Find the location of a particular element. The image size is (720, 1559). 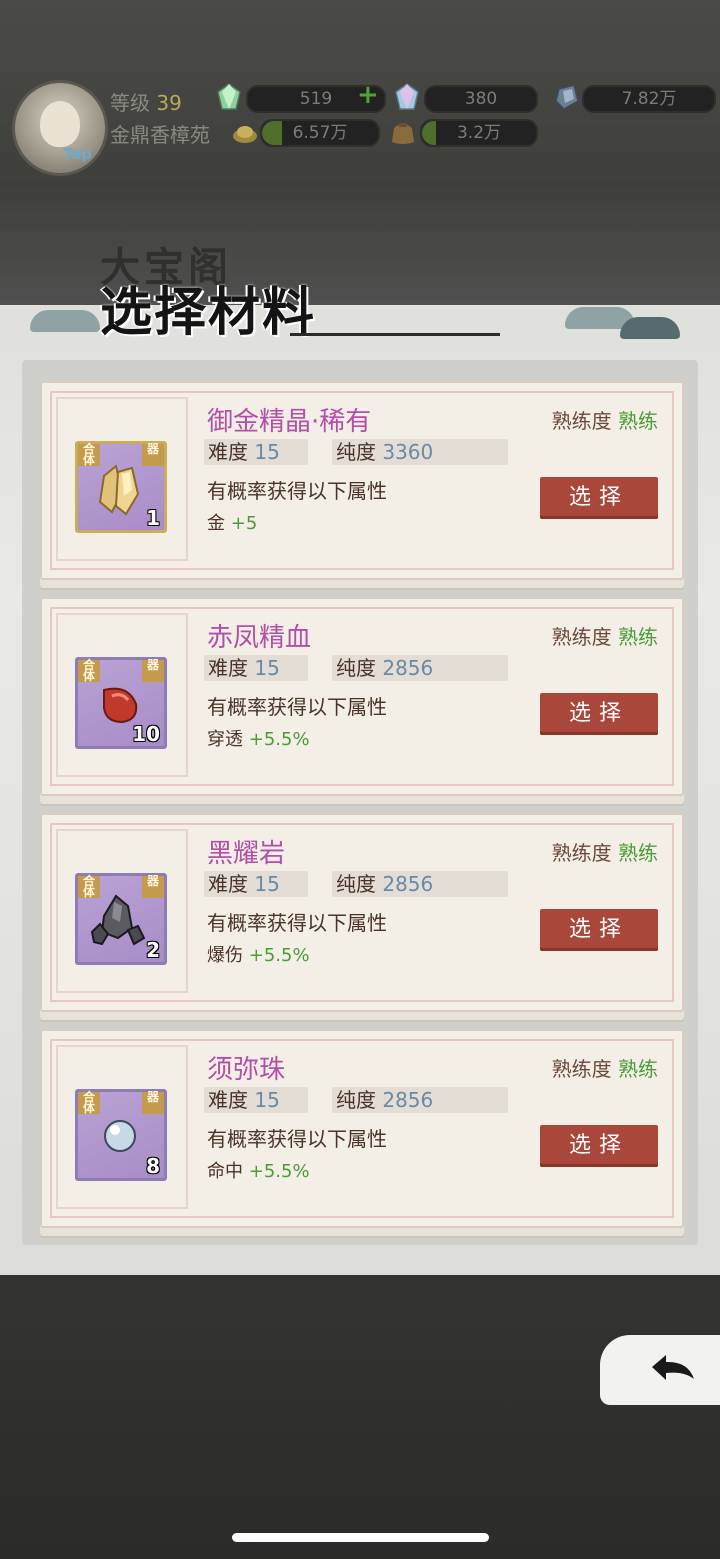

resource-bar-bag: 3.2万 is located at coordinates (479, 133).